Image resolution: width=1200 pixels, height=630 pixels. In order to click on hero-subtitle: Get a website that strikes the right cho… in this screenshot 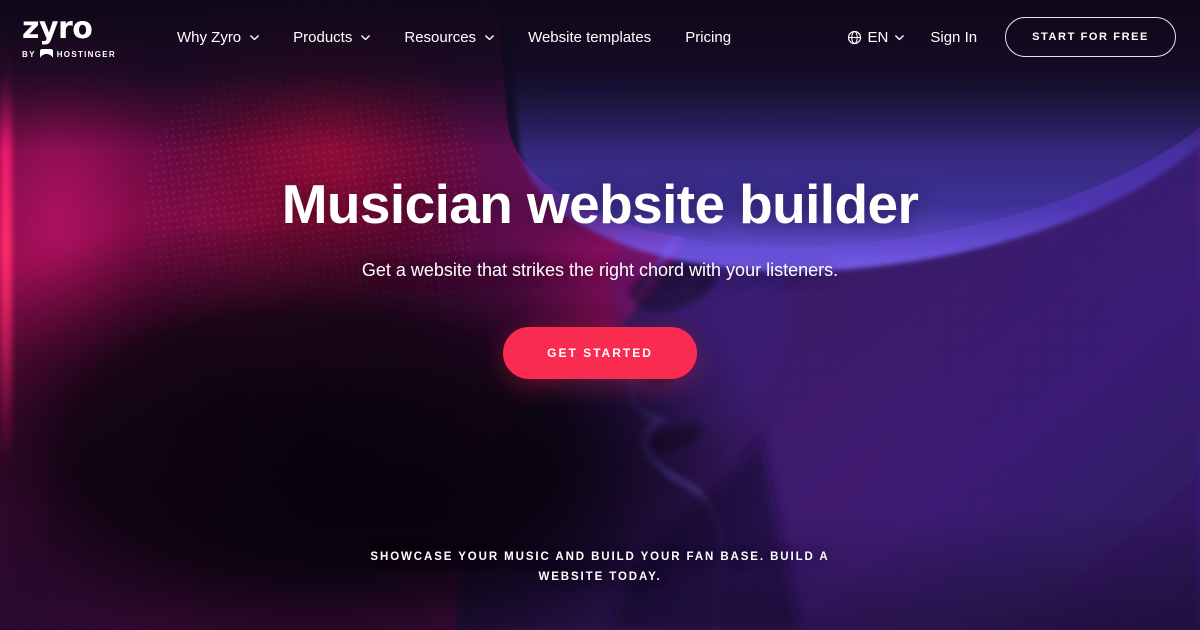, I will do `click(600, 270)`.